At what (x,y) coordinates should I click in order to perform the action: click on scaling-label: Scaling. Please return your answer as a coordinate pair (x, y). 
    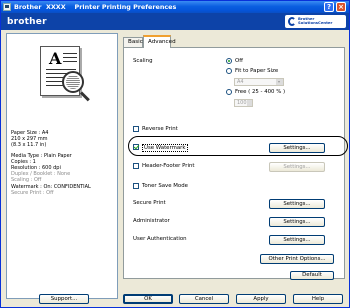
    Looking at the image, I should click on (143, 61).